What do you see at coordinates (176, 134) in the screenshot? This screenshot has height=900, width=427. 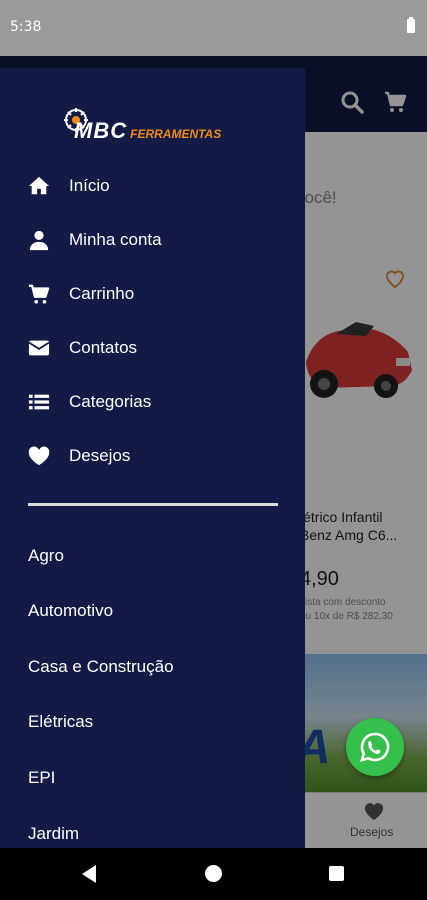 I see `logo-ferramentas: FERRAMENTAS` at bounding box center [176, 134].